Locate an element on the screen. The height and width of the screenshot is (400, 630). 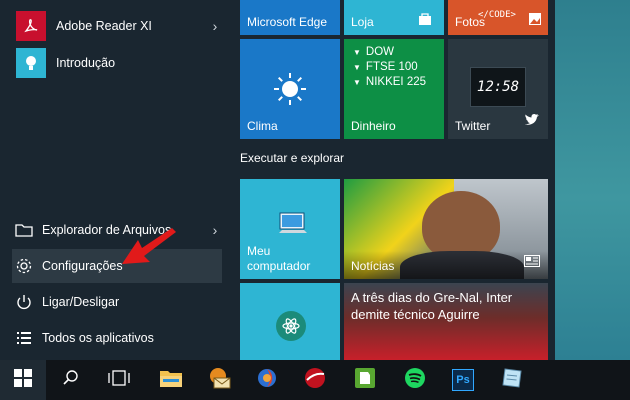
start-button is located at coordinates (23, 380).